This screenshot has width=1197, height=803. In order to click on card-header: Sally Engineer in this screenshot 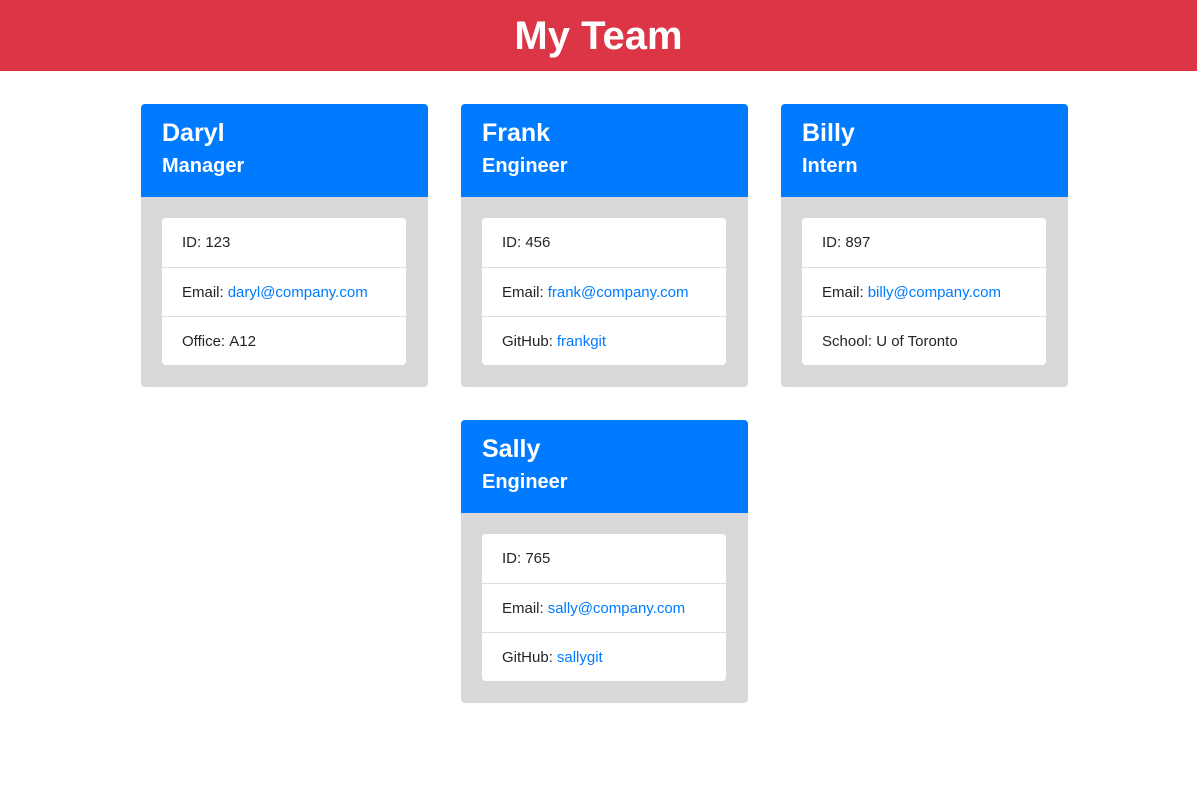, I will do `click(604, 466)`.